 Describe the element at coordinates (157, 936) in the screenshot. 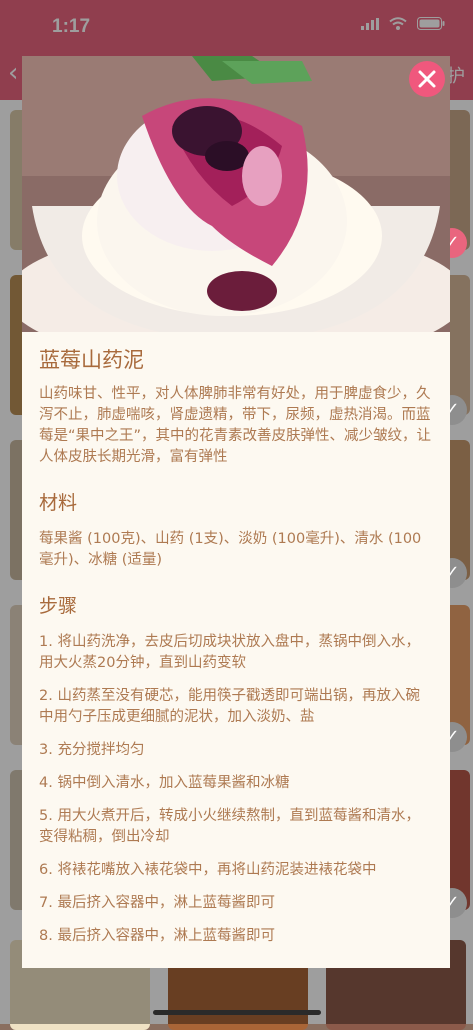

I see `step-item: 8. 最后挤入容器中，淋上蓝莓酱即可` at that location.